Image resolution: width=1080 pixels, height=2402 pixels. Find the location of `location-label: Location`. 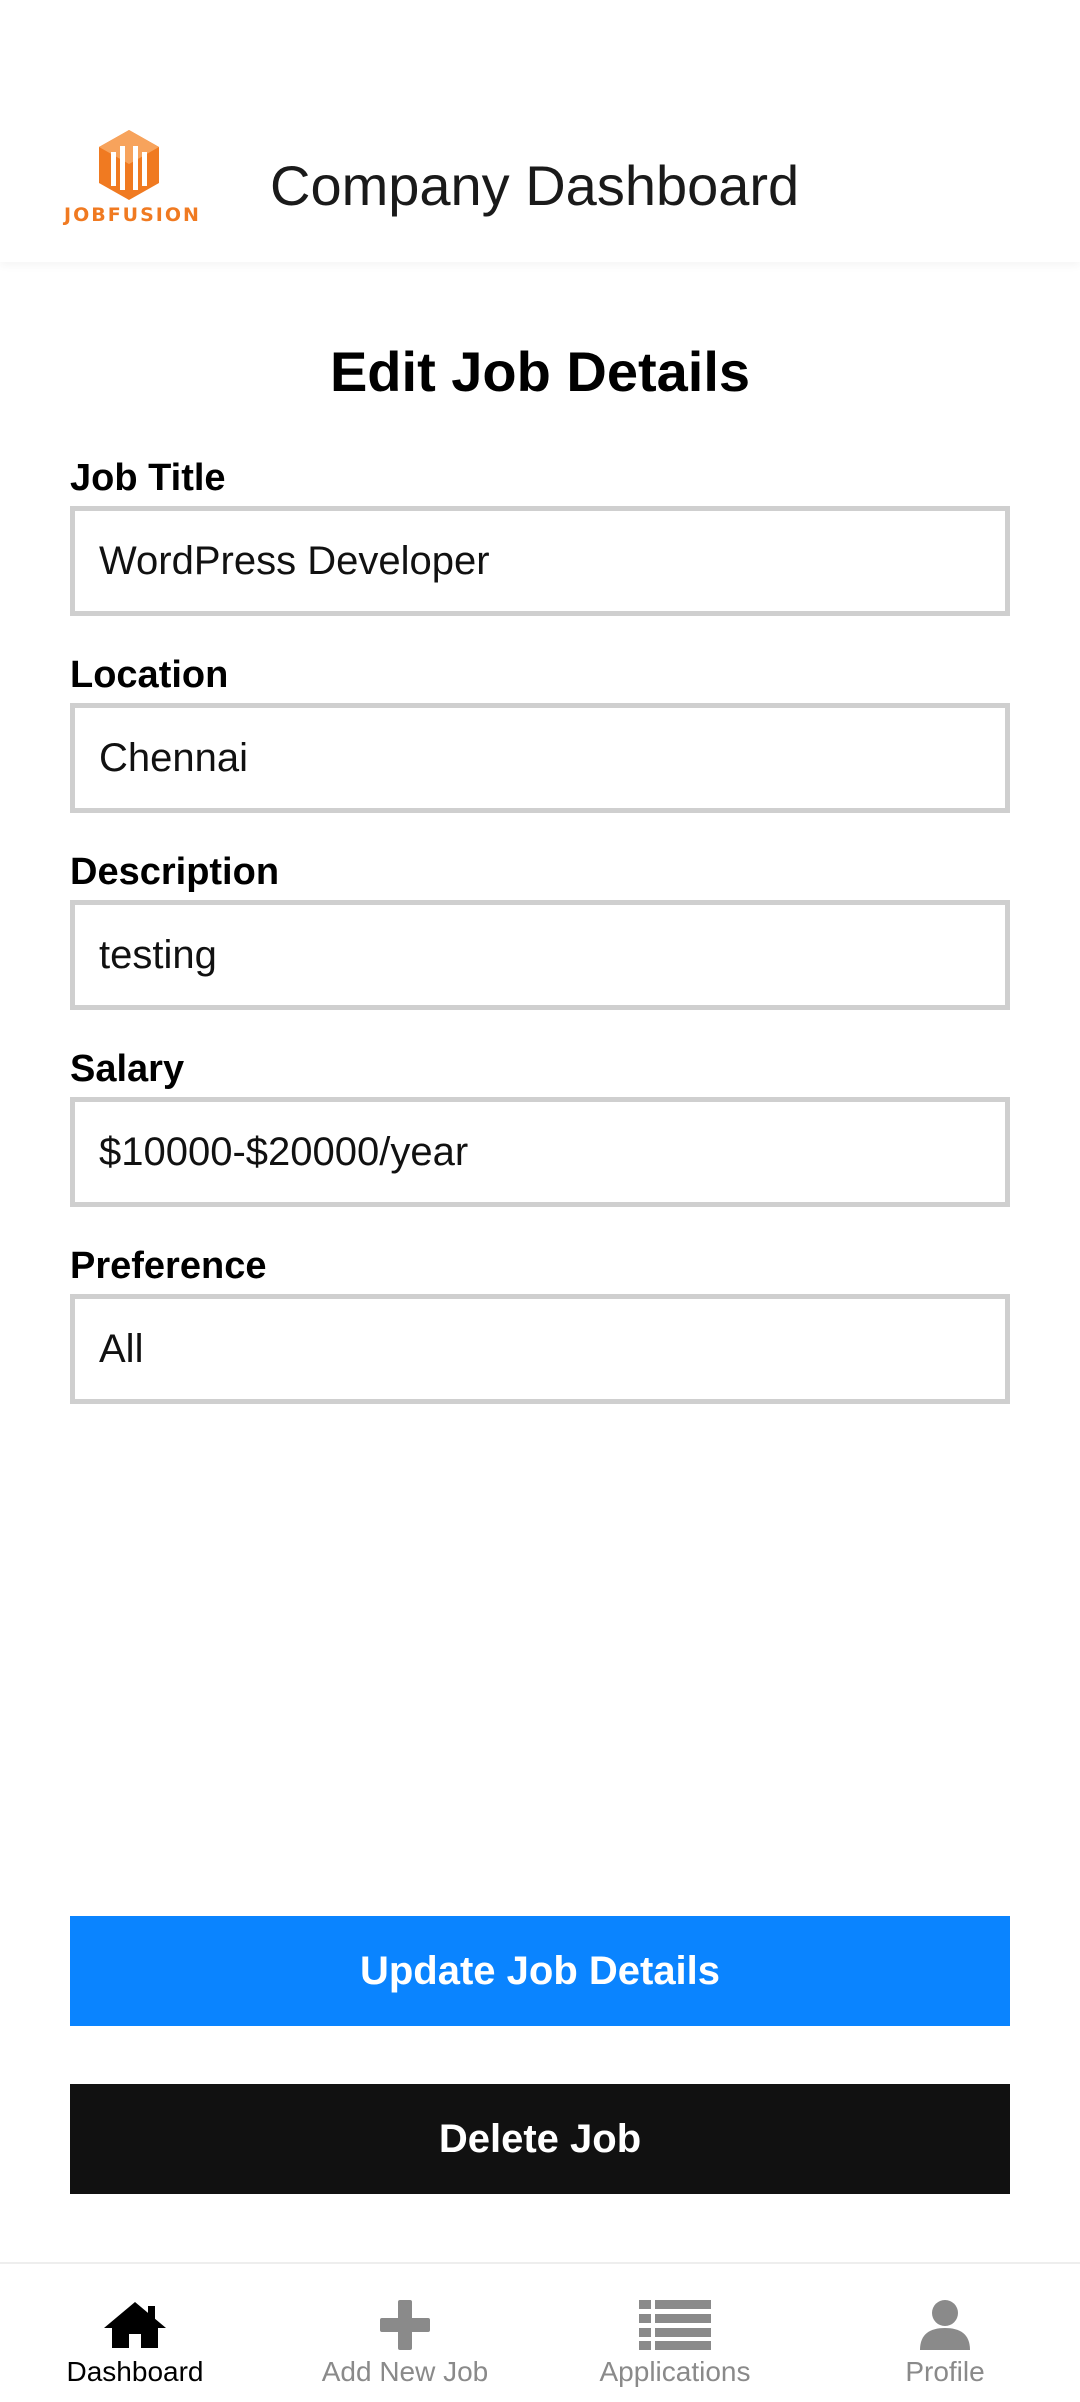

location-label: Location is located at coordinates (149, 675).